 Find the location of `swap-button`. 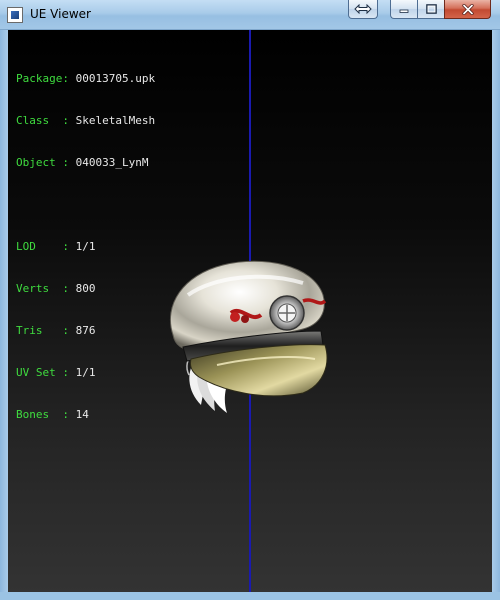

swap-button is located at coordinates (363, 9).